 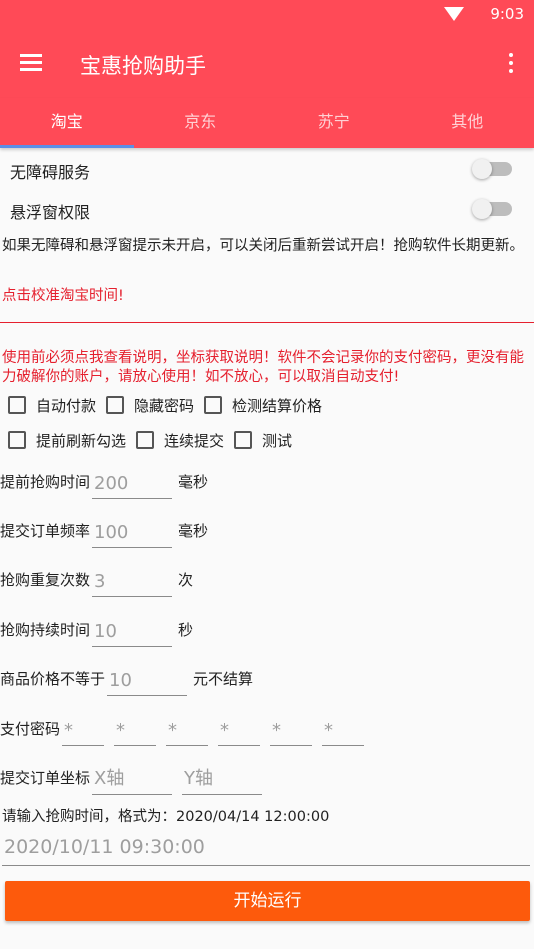 I want to click on password-digit-5: *, so click(x=291, y=731).